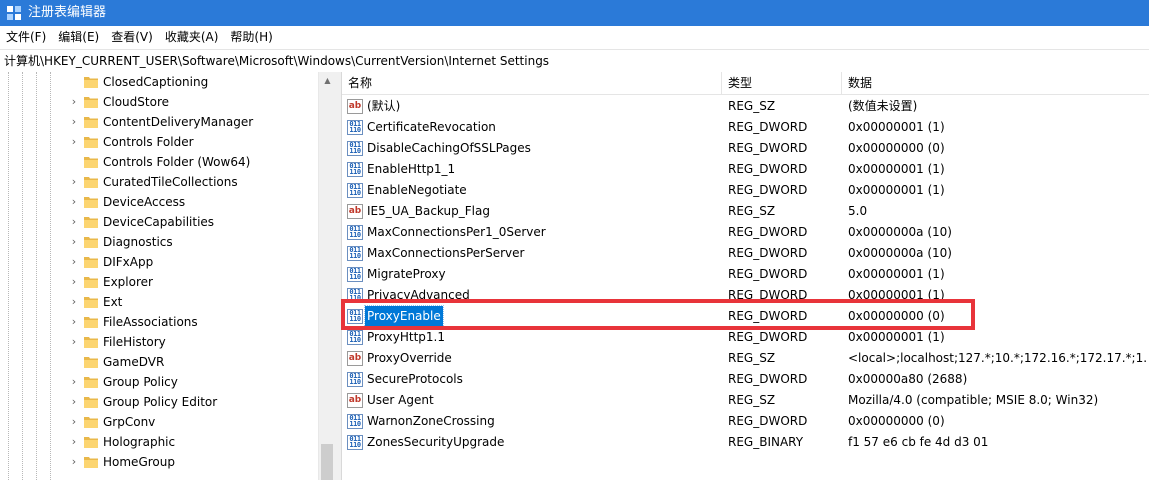  I want to click on scrollbar-thumb, so click(327, 462).